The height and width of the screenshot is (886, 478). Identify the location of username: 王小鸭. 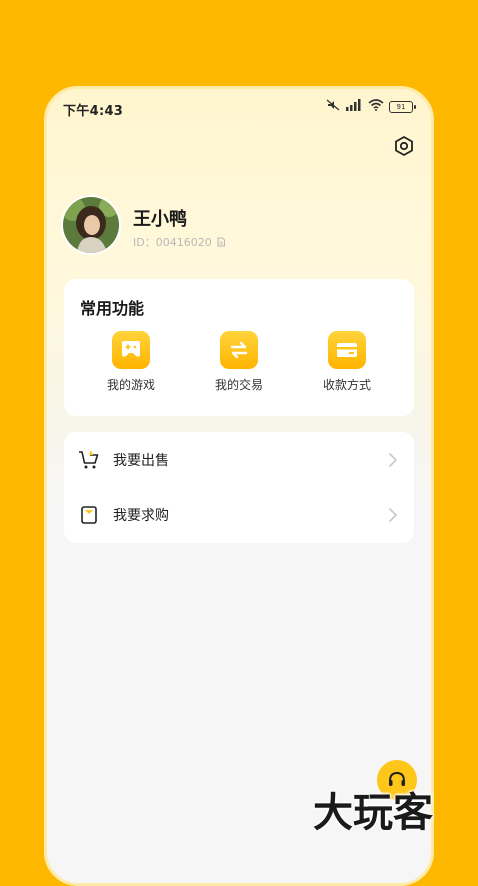
(160, 219).